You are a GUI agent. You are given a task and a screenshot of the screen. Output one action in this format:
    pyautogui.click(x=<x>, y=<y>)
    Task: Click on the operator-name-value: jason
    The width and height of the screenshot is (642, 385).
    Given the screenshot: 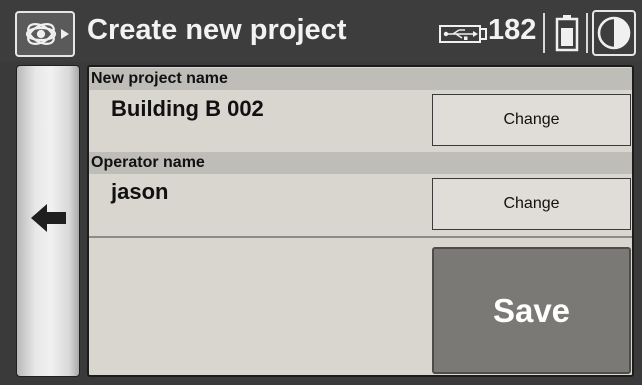 What is the action you would take?
    pyautogui.click(x=140, y=191)
    